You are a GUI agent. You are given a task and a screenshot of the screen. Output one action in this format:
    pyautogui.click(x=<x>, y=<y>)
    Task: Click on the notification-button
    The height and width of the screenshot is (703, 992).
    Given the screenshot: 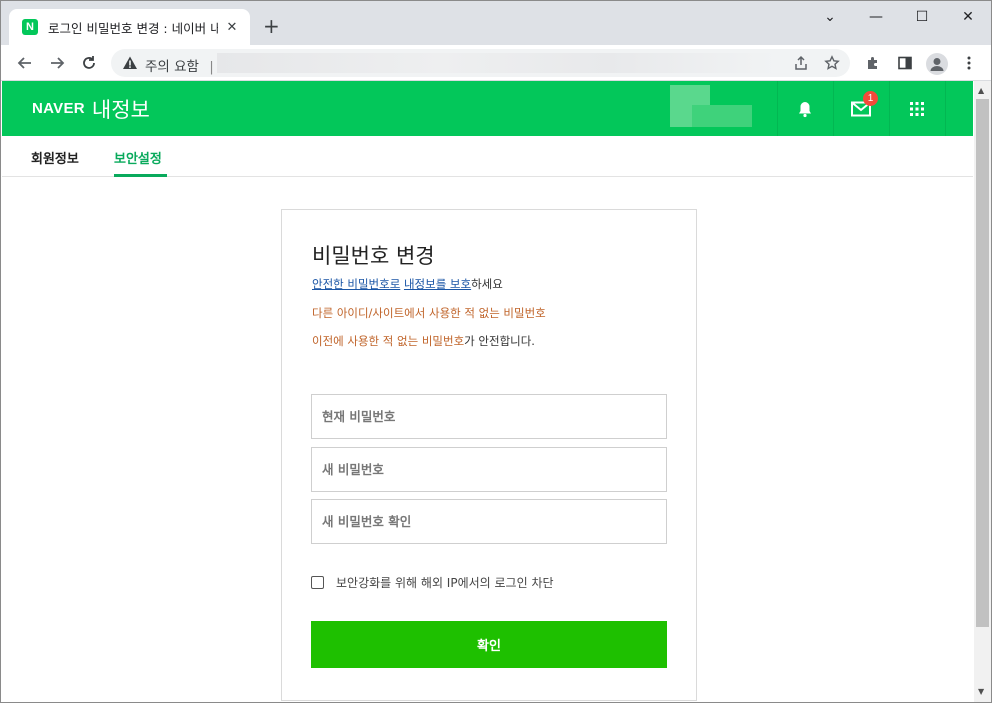 What is the action you would take?
    pyautogui.click(x=805, y=108)
    